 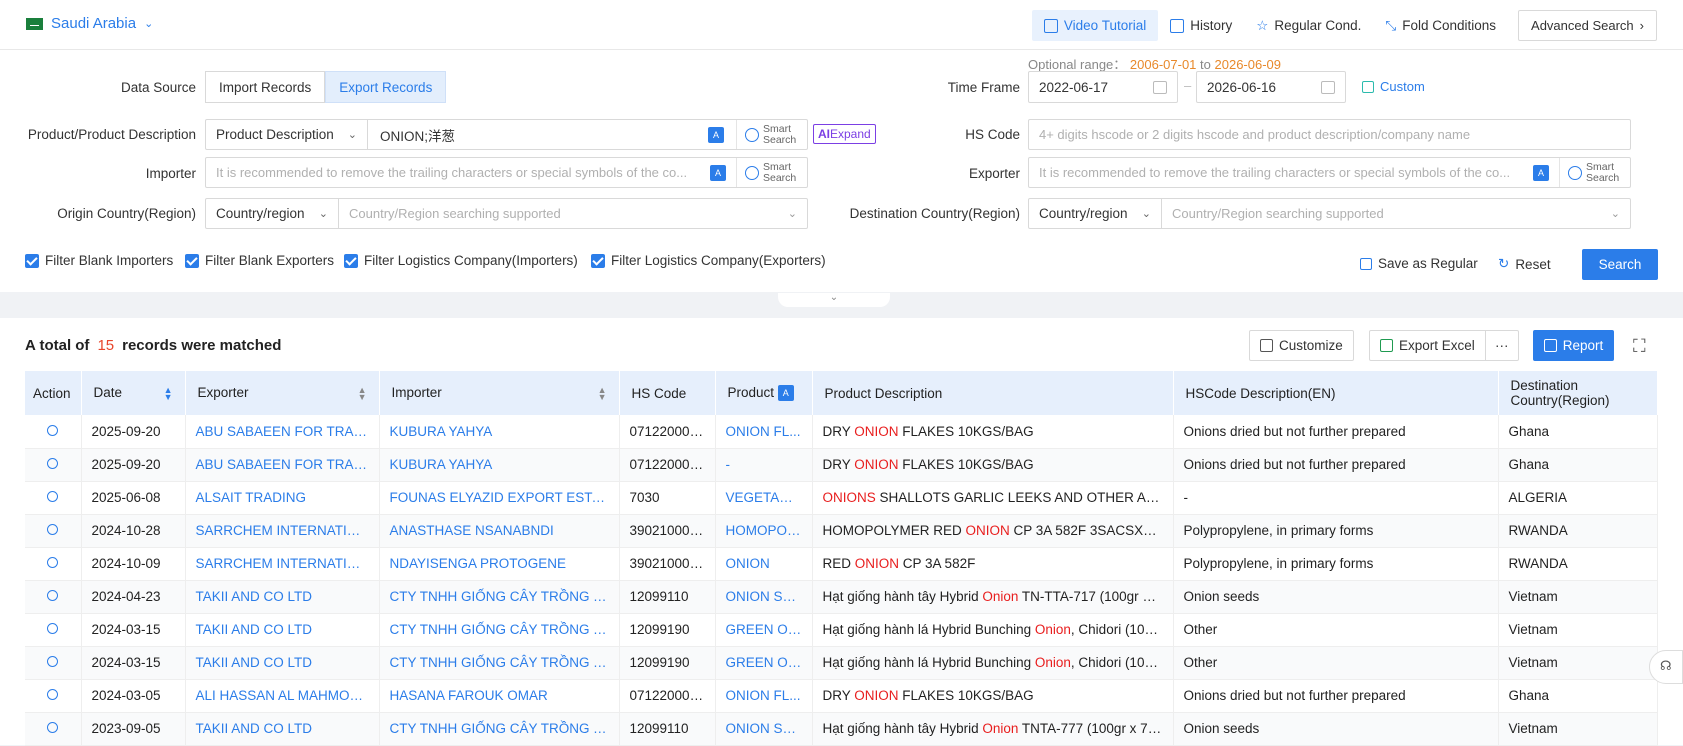 What do you see at coordinates (573, 213) in the screenshot?
I see `origin-country-input: Country/Region searching supported ⌄` at bounding box center [573, 213].